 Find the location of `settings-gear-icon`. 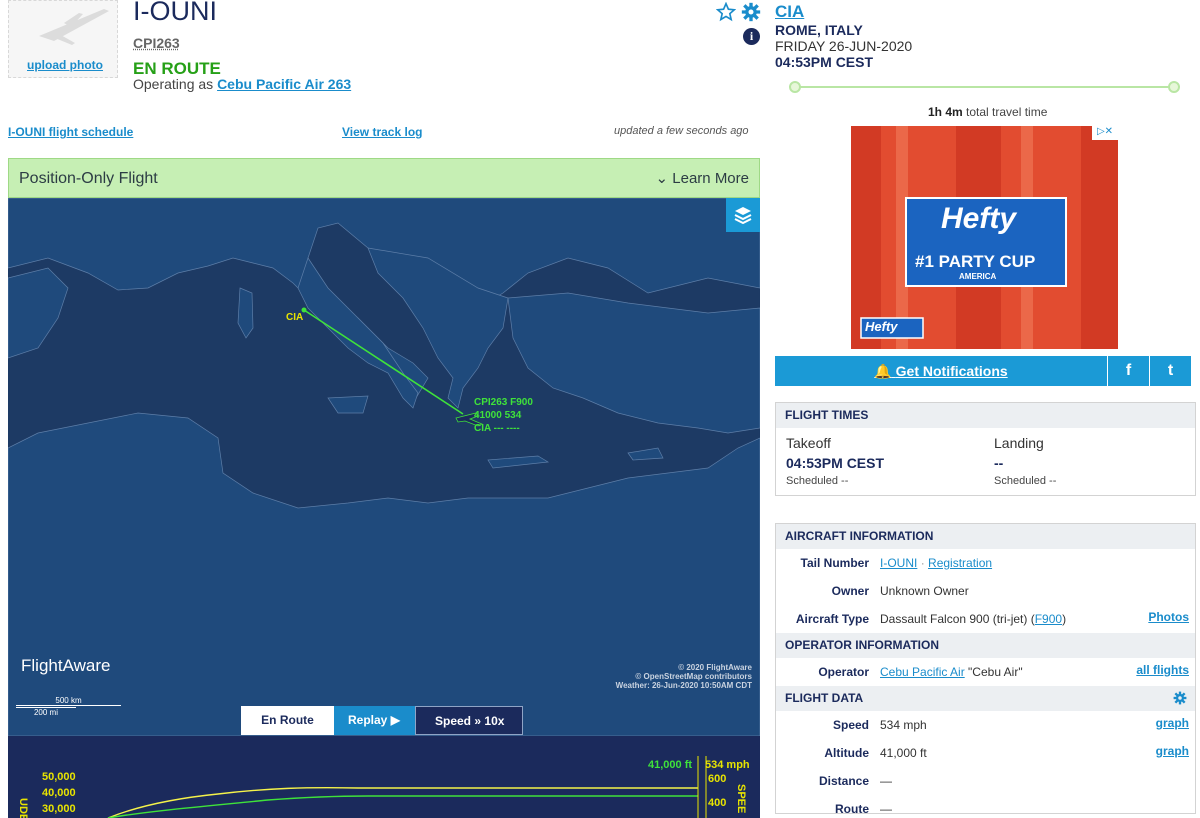

settings-gear-icon is located at coordinates (1180, 698).